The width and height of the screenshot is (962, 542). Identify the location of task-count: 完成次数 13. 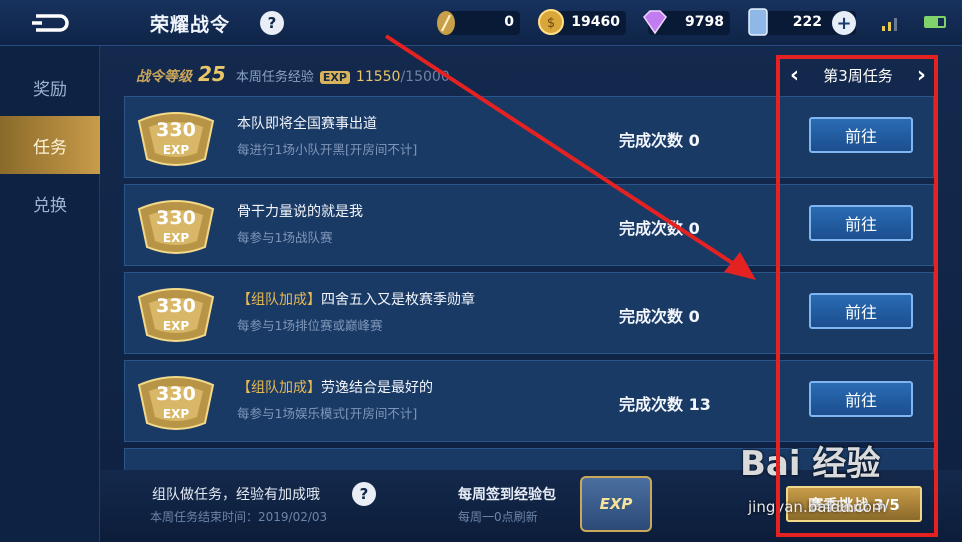
(665, 403).